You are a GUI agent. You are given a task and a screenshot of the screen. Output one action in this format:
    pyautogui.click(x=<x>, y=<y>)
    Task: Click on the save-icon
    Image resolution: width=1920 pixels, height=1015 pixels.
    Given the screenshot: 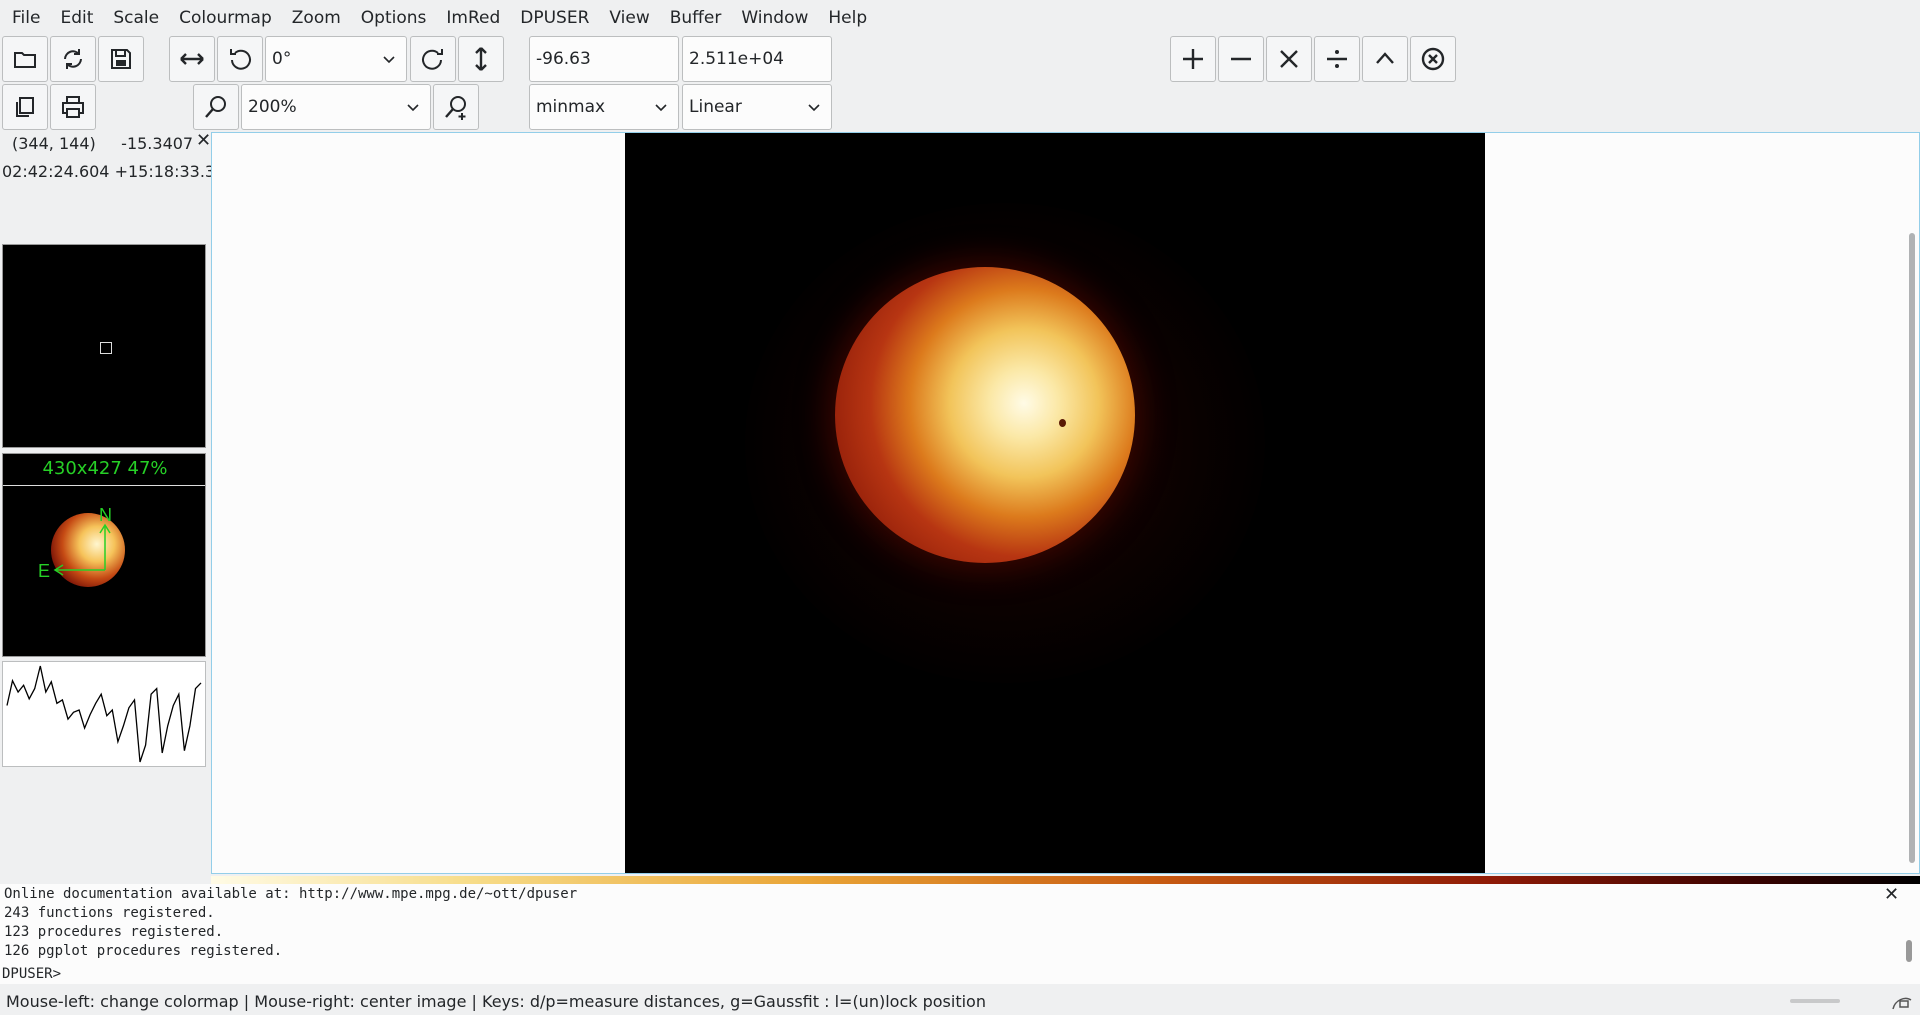 What is the action you would take?
    pyautogui.click(x=121, y=59)
    